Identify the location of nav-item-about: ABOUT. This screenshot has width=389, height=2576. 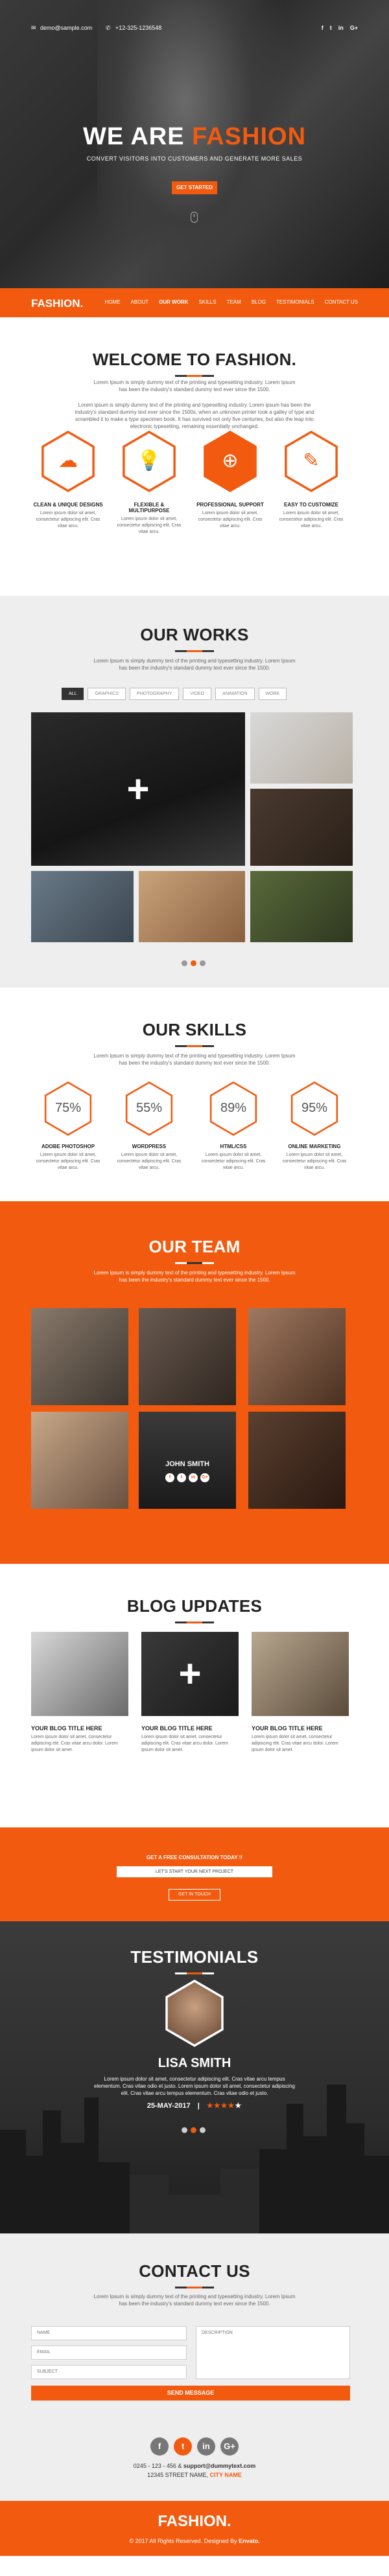
(140, 302).